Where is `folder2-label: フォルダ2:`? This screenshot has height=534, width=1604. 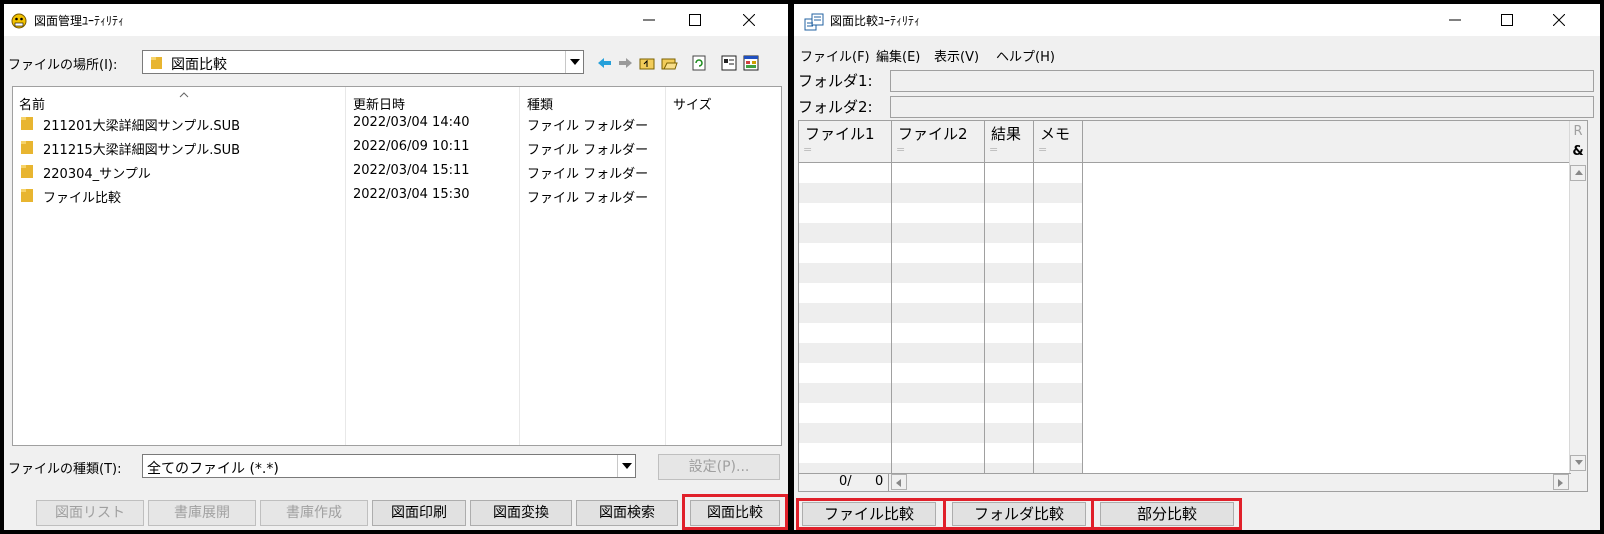
folder2-label: フォルダ2: is located at coordinates (835, 107).